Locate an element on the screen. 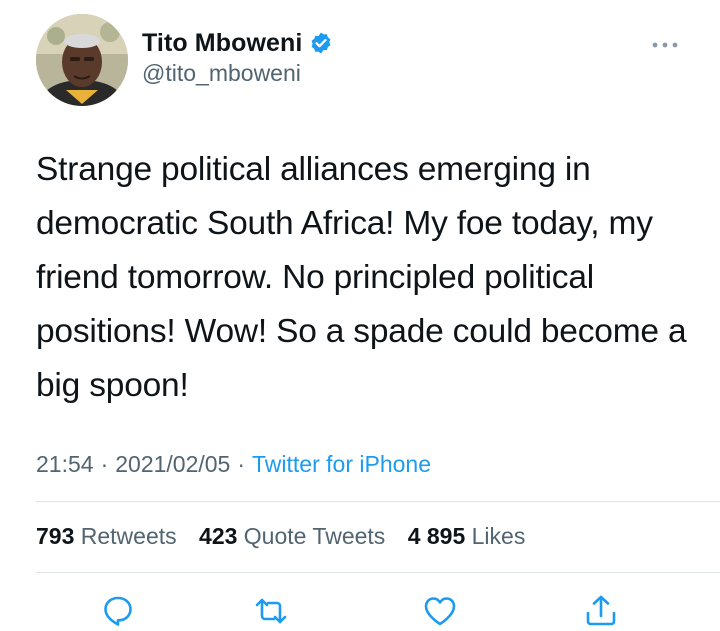  tweet-source-link: Twitter for iPhone is located at coordinates (341, 464).